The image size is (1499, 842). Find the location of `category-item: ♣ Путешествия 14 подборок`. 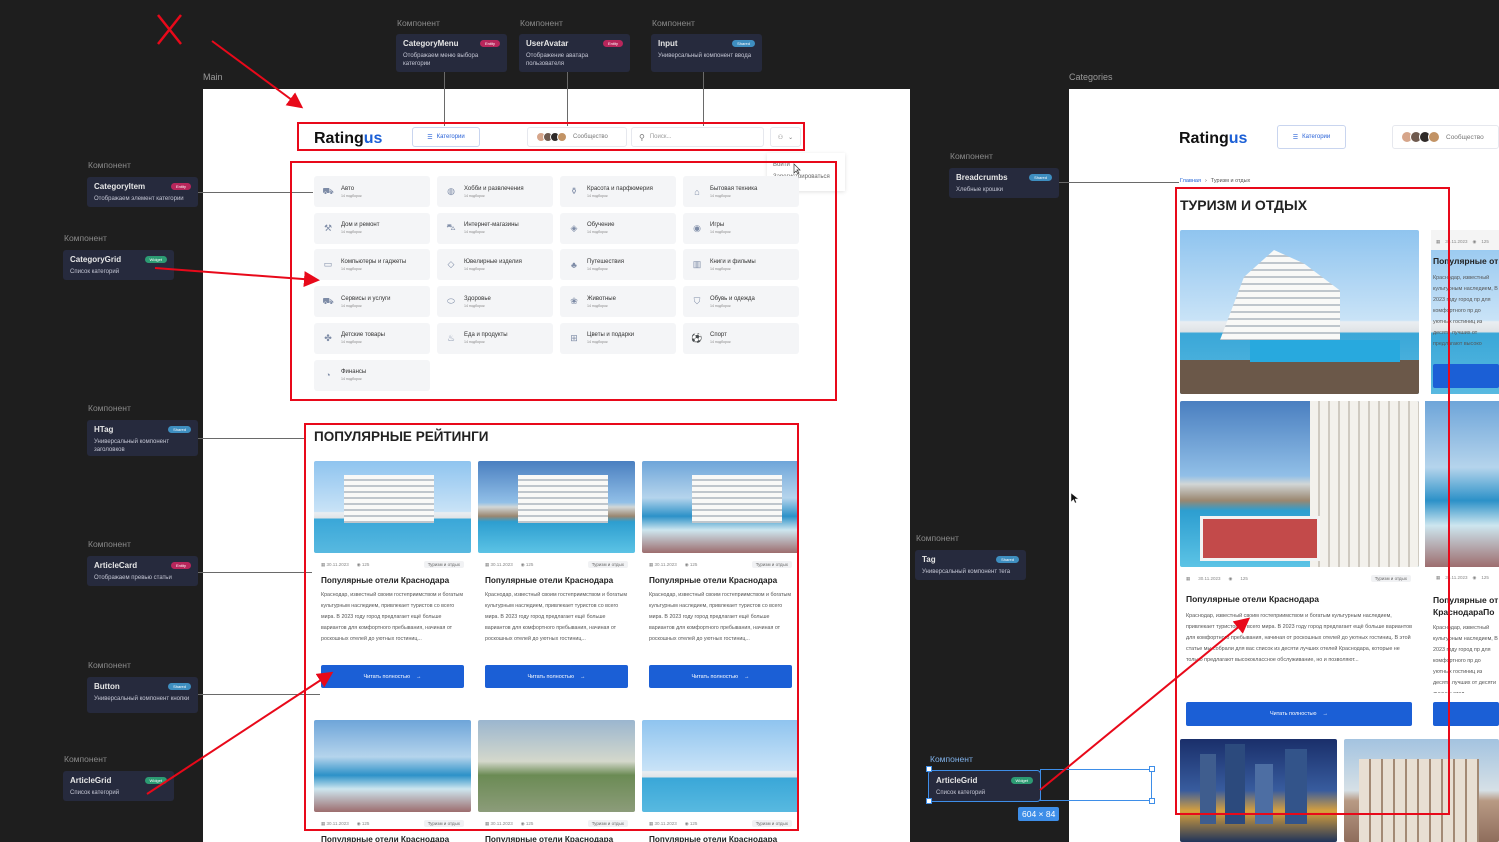

category-item: ♣ Путешествия 14 подборок is located at coordinates (618, 265).